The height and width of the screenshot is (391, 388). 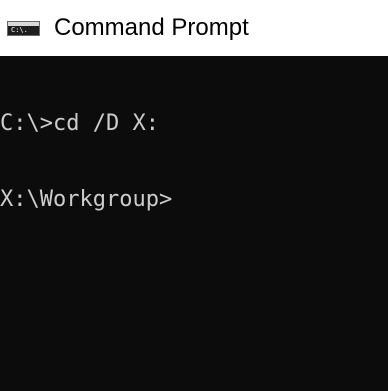 What do you see at coordinates (151, 27) in the screenshot?
I see `window-title: Command Prompt` at bounding box center [151, 27].